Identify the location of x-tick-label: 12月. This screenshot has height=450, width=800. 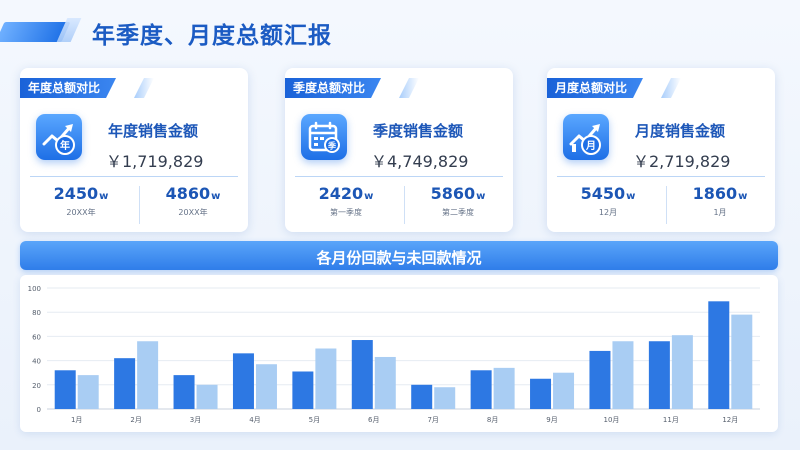
(730, 420).